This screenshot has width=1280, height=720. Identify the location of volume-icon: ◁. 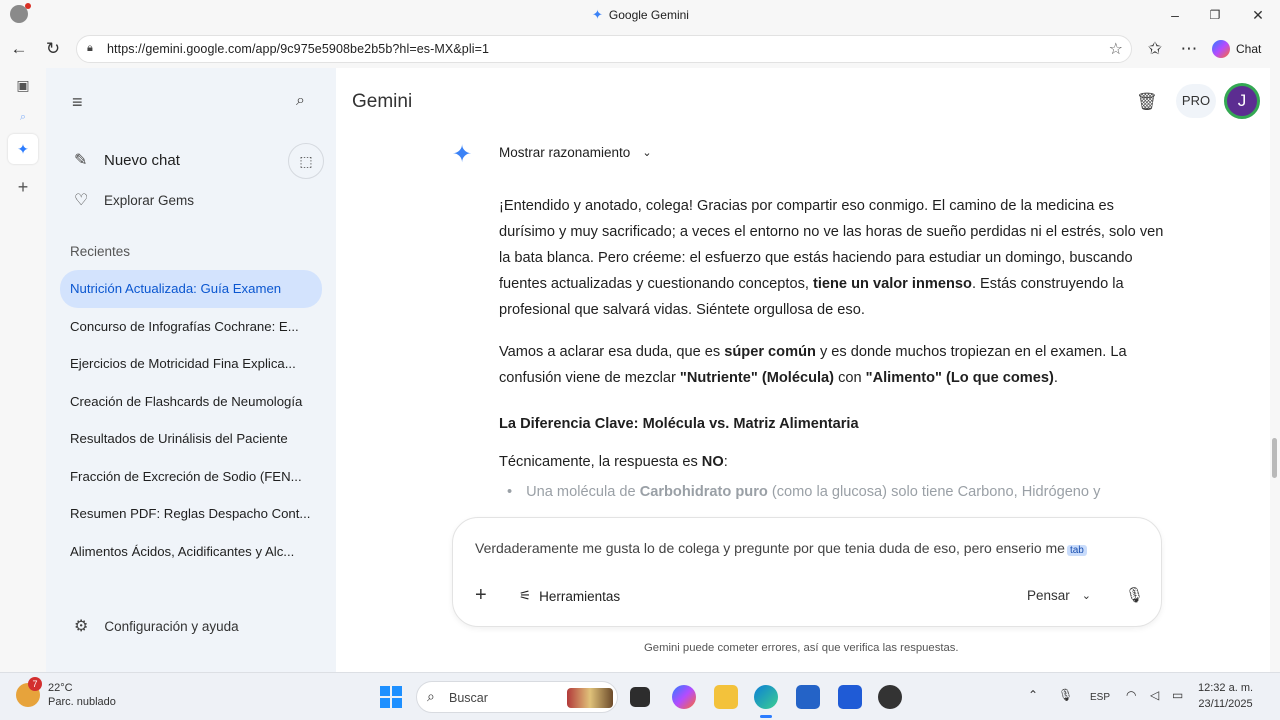
(1154, 695).